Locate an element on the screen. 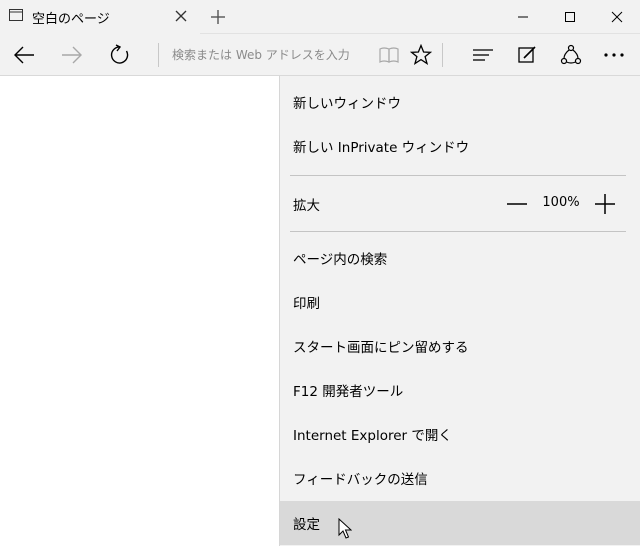 The image size is (640, 556). menu-item-open-with-ie: Internet Explorer で開く is located at coordinates (460, 434).